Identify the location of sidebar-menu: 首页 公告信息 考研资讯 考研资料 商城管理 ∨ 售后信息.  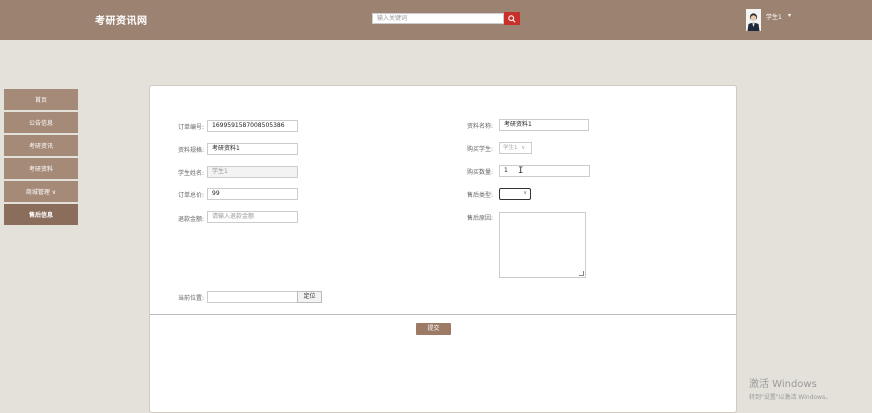
(41, 158).